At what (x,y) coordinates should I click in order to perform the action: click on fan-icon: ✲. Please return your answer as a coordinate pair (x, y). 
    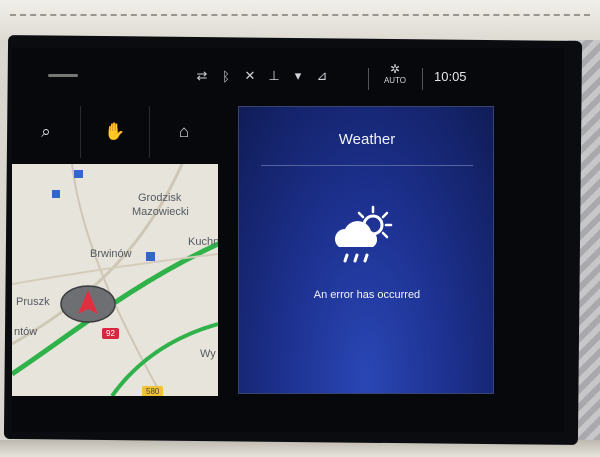
    Looking at the image, I should click on (395, 69).